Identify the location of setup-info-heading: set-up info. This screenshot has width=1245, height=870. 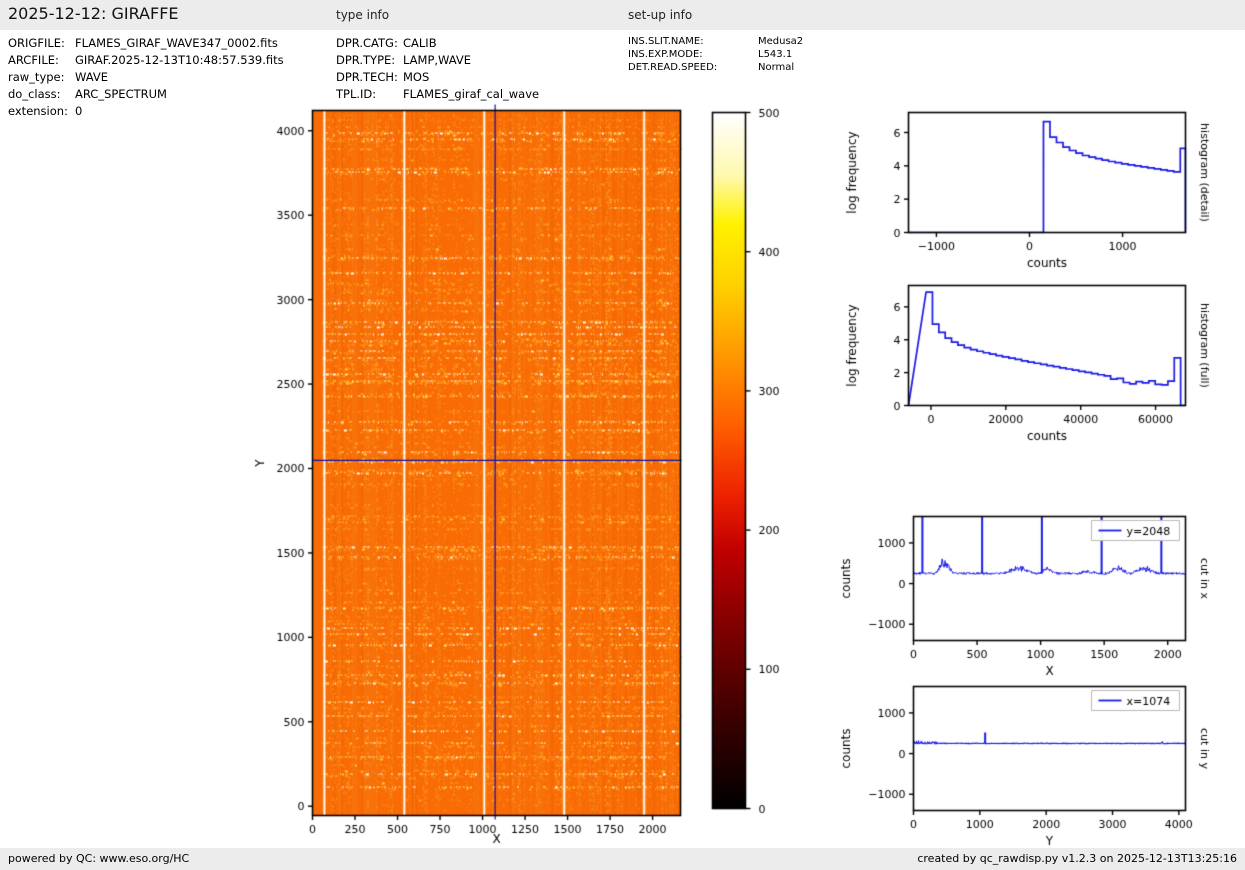
(660, 15).